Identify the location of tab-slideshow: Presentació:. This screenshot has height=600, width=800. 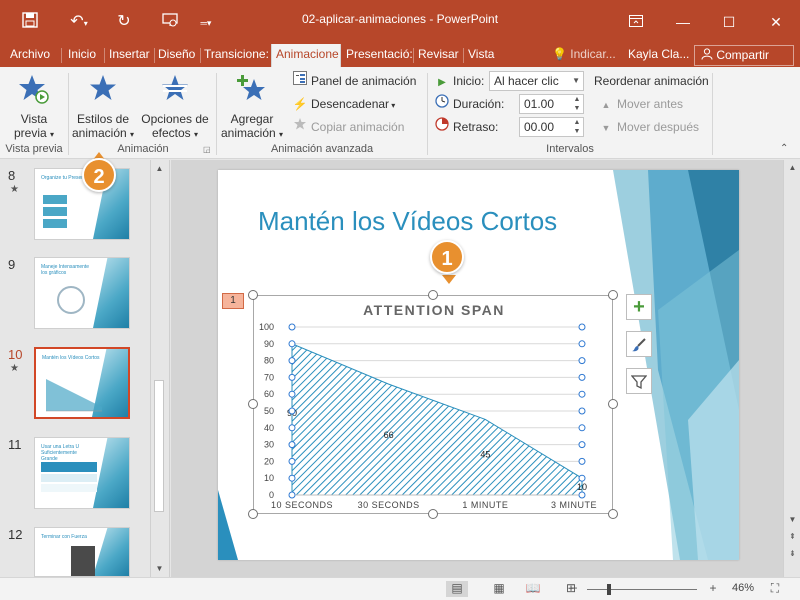
(377, 55).